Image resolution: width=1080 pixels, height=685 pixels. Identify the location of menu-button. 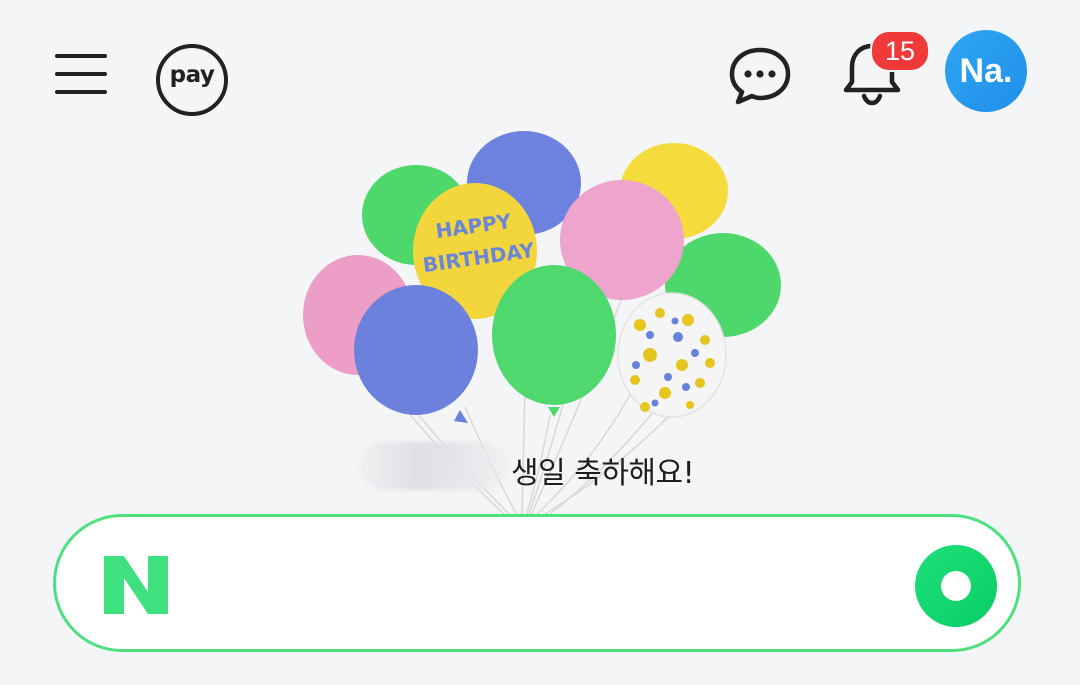
(81, 74).